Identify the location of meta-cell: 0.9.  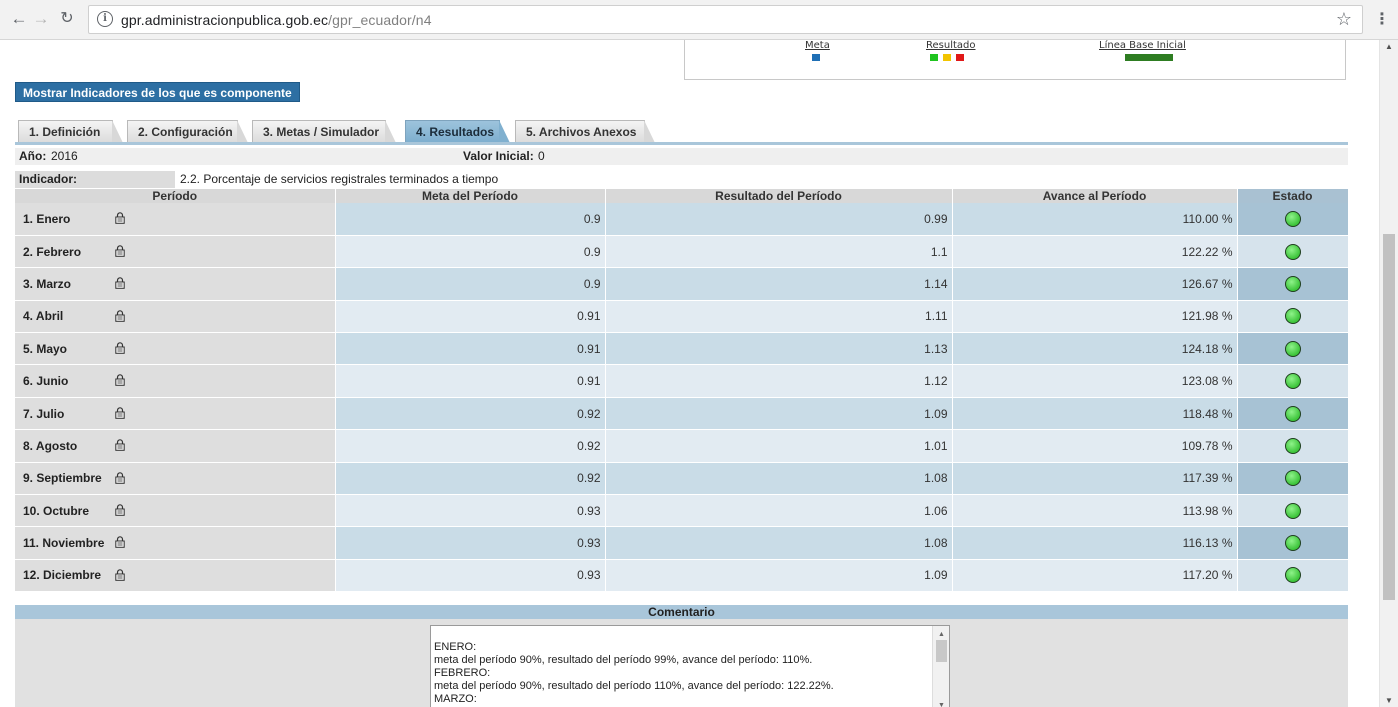
(470, 284).